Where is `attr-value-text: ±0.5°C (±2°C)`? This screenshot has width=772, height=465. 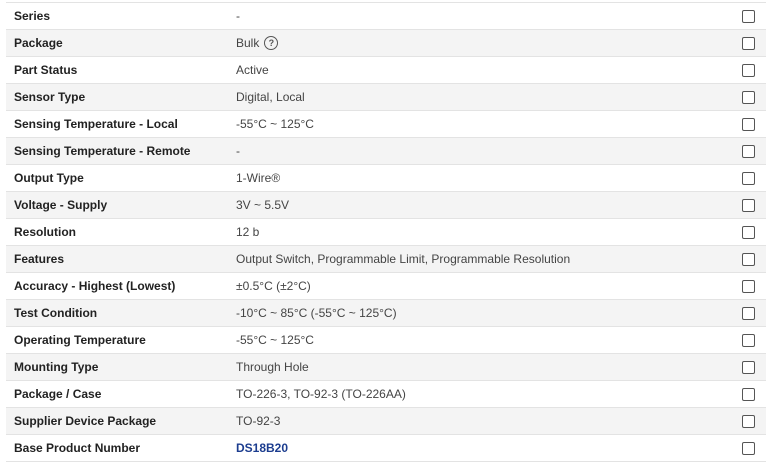 attr-value-text: ±0.5°C (±2°C) is located at coordinates (273, 286).